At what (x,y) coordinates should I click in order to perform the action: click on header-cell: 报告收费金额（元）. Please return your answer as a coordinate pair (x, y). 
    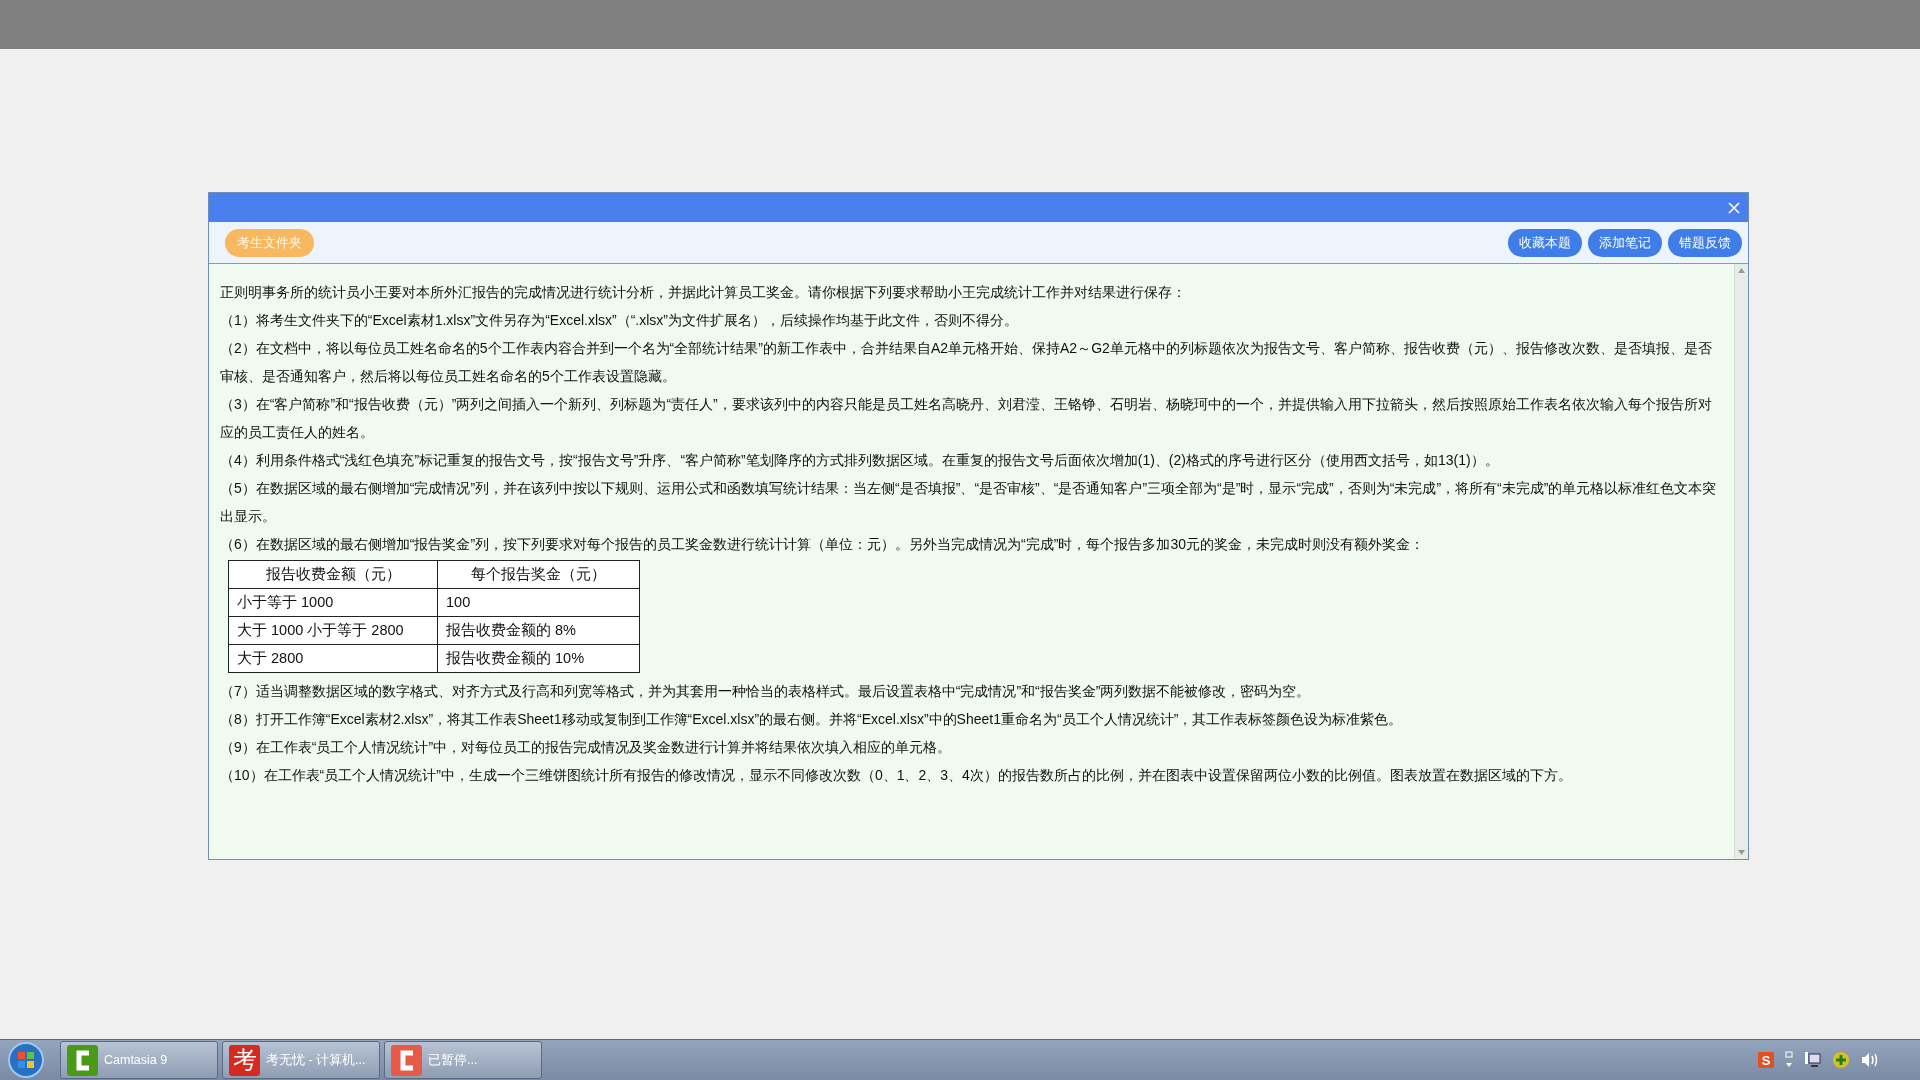
    Looking at the image, I should click on (333, 574).